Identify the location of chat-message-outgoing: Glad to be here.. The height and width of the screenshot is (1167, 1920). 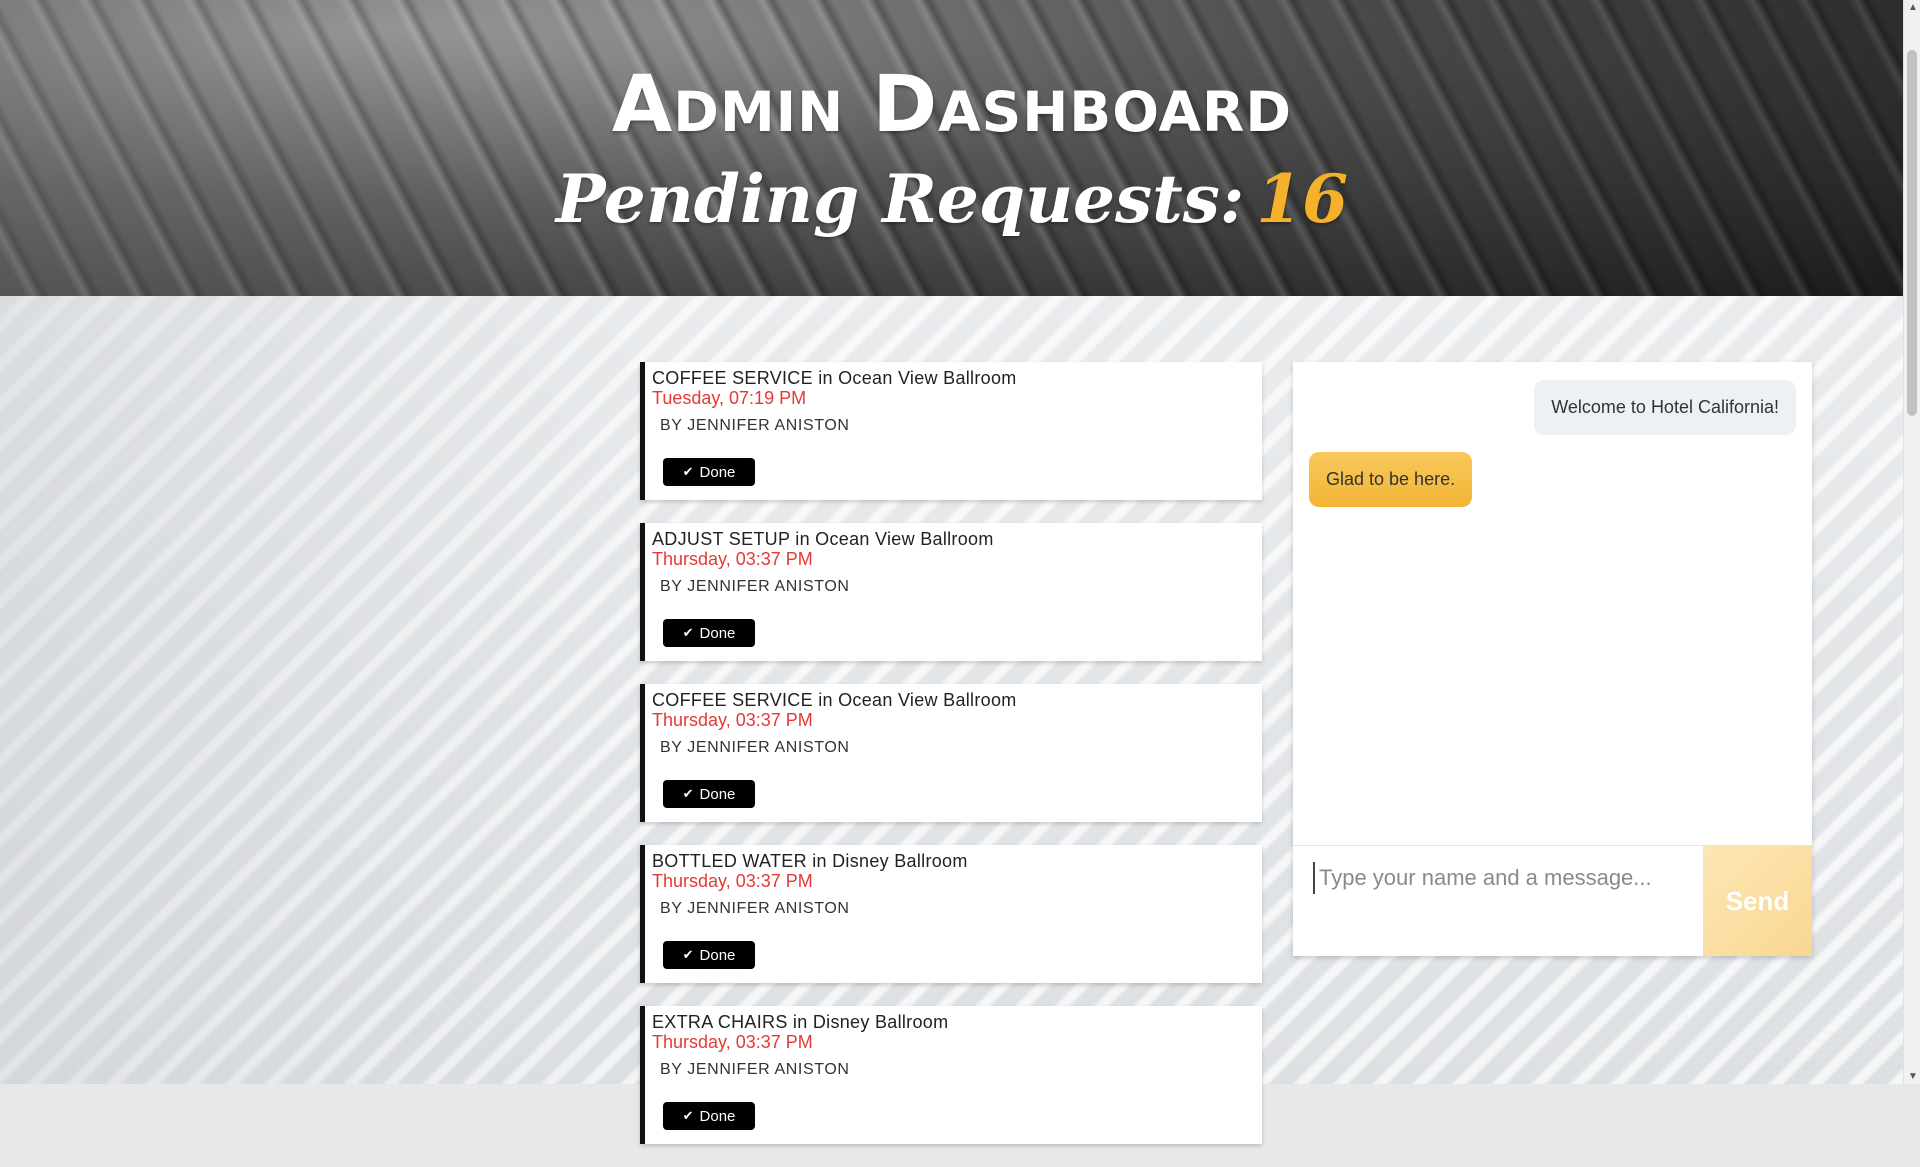
(1391, 479).